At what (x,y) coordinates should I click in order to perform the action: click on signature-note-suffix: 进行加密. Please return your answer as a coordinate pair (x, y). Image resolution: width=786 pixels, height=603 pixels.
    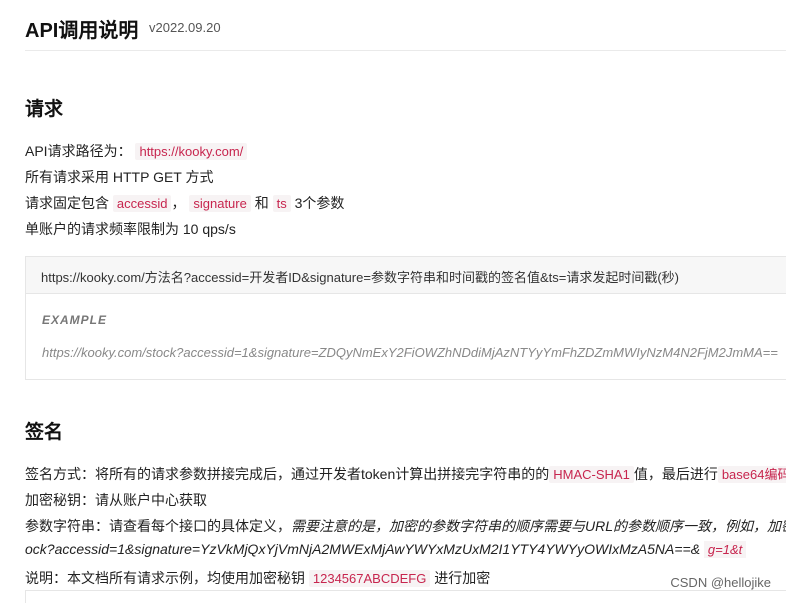
    Looking at the image, I should click on (462, 578).